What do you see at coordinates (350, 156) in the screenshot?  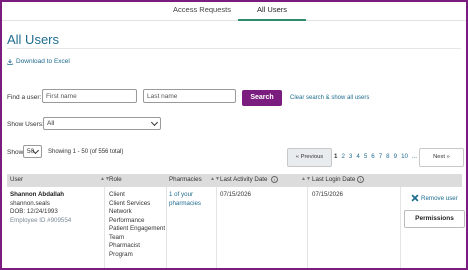 I see `page-link: 3` at bounding box center [350, 156].